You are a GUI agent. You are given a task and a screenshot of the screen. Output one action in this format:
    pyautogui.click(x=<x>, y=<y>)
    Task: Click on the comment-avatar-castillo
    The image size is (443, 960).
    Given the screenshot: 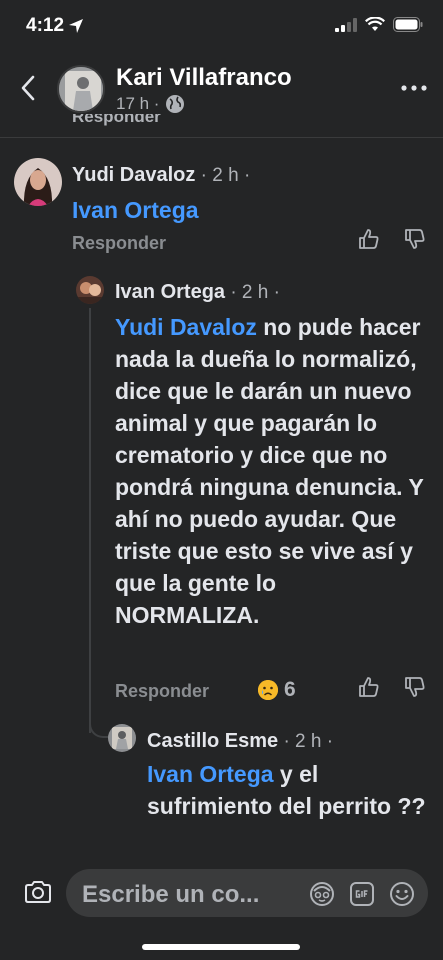 What is the action you would take?
    pyautogui.click(x=122, y=738)
    